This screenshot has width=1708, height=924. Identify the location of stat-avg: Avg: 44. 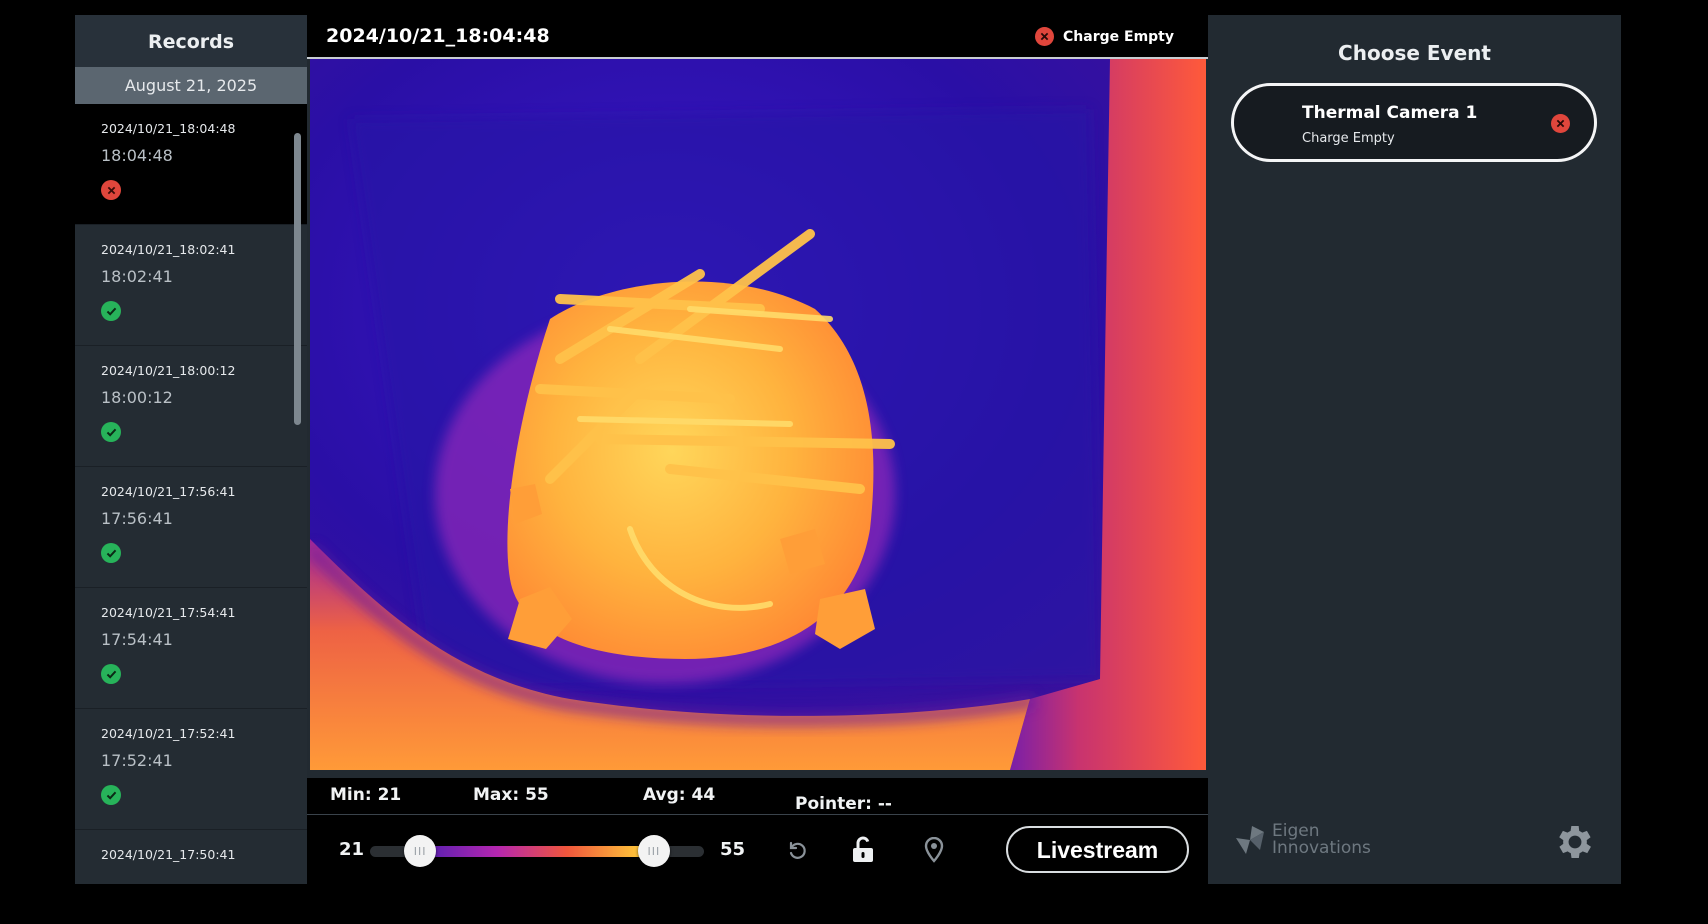
(679, 795).